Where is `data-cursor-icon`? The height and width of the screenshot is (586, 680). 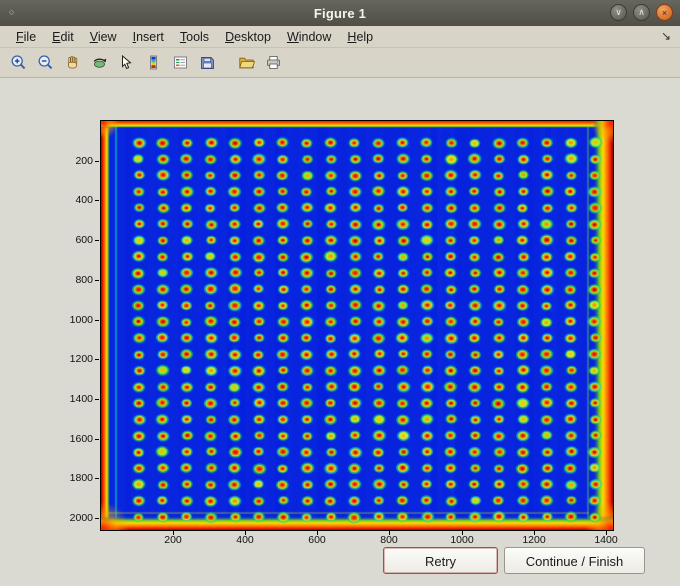 data-cursor-icon is located at coordinates (126, 62).